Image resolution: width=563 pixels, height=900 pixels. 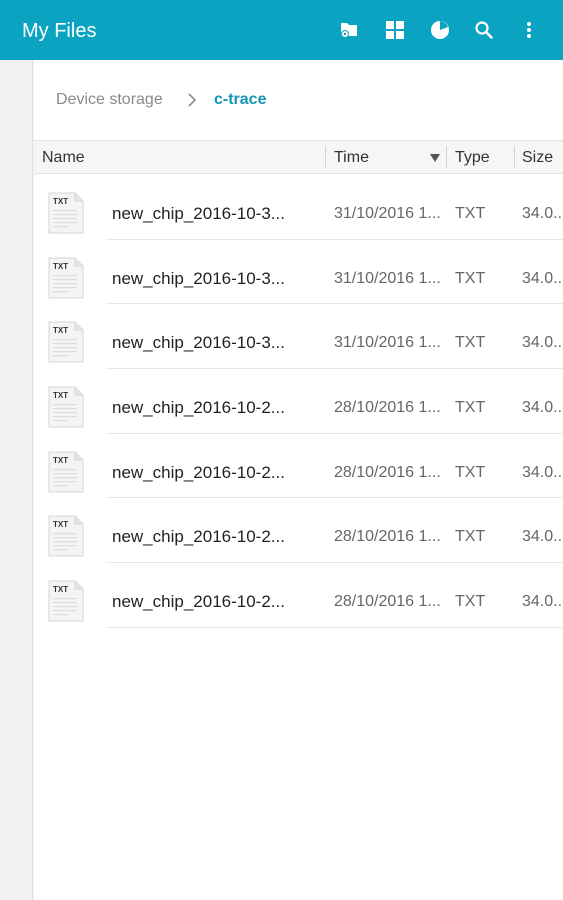 I want to click on column-time: Time, so click(x=351, y=158).